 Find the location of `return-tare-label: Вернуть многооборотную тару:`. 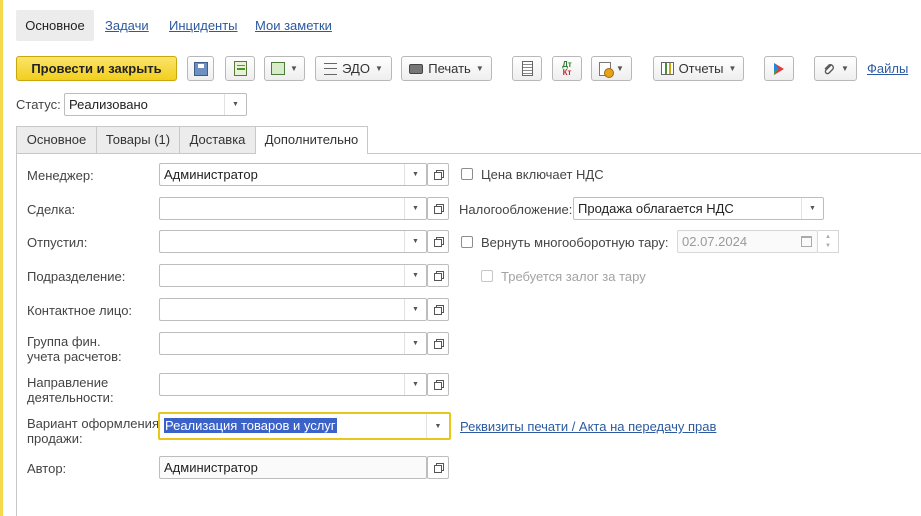

return-tare-label: Вернуть многооборотную тару: is located at coordinates (575, 242).